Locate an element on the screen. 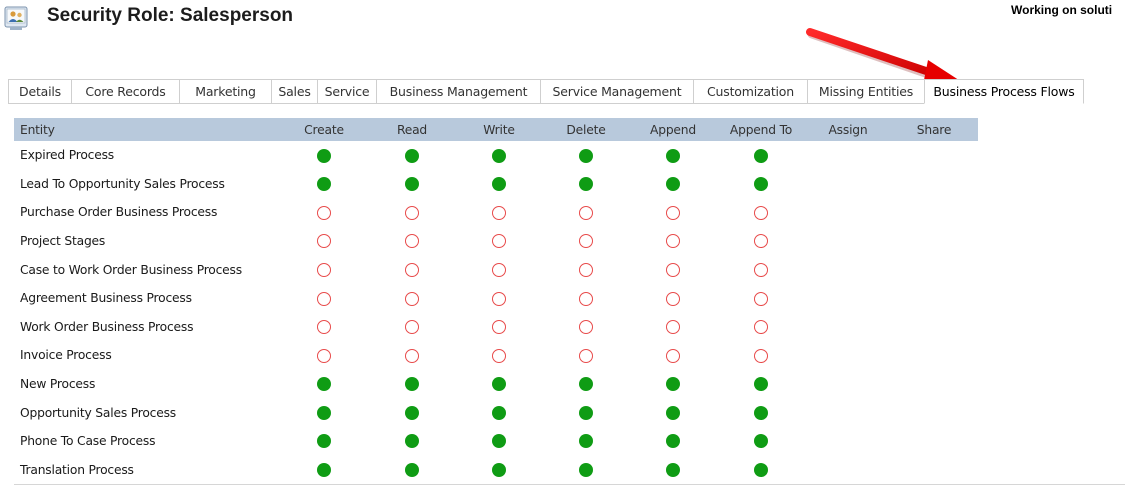 This screenshot has height=489, width=1125. tab-service: Service is located at coordinates (346, 91).